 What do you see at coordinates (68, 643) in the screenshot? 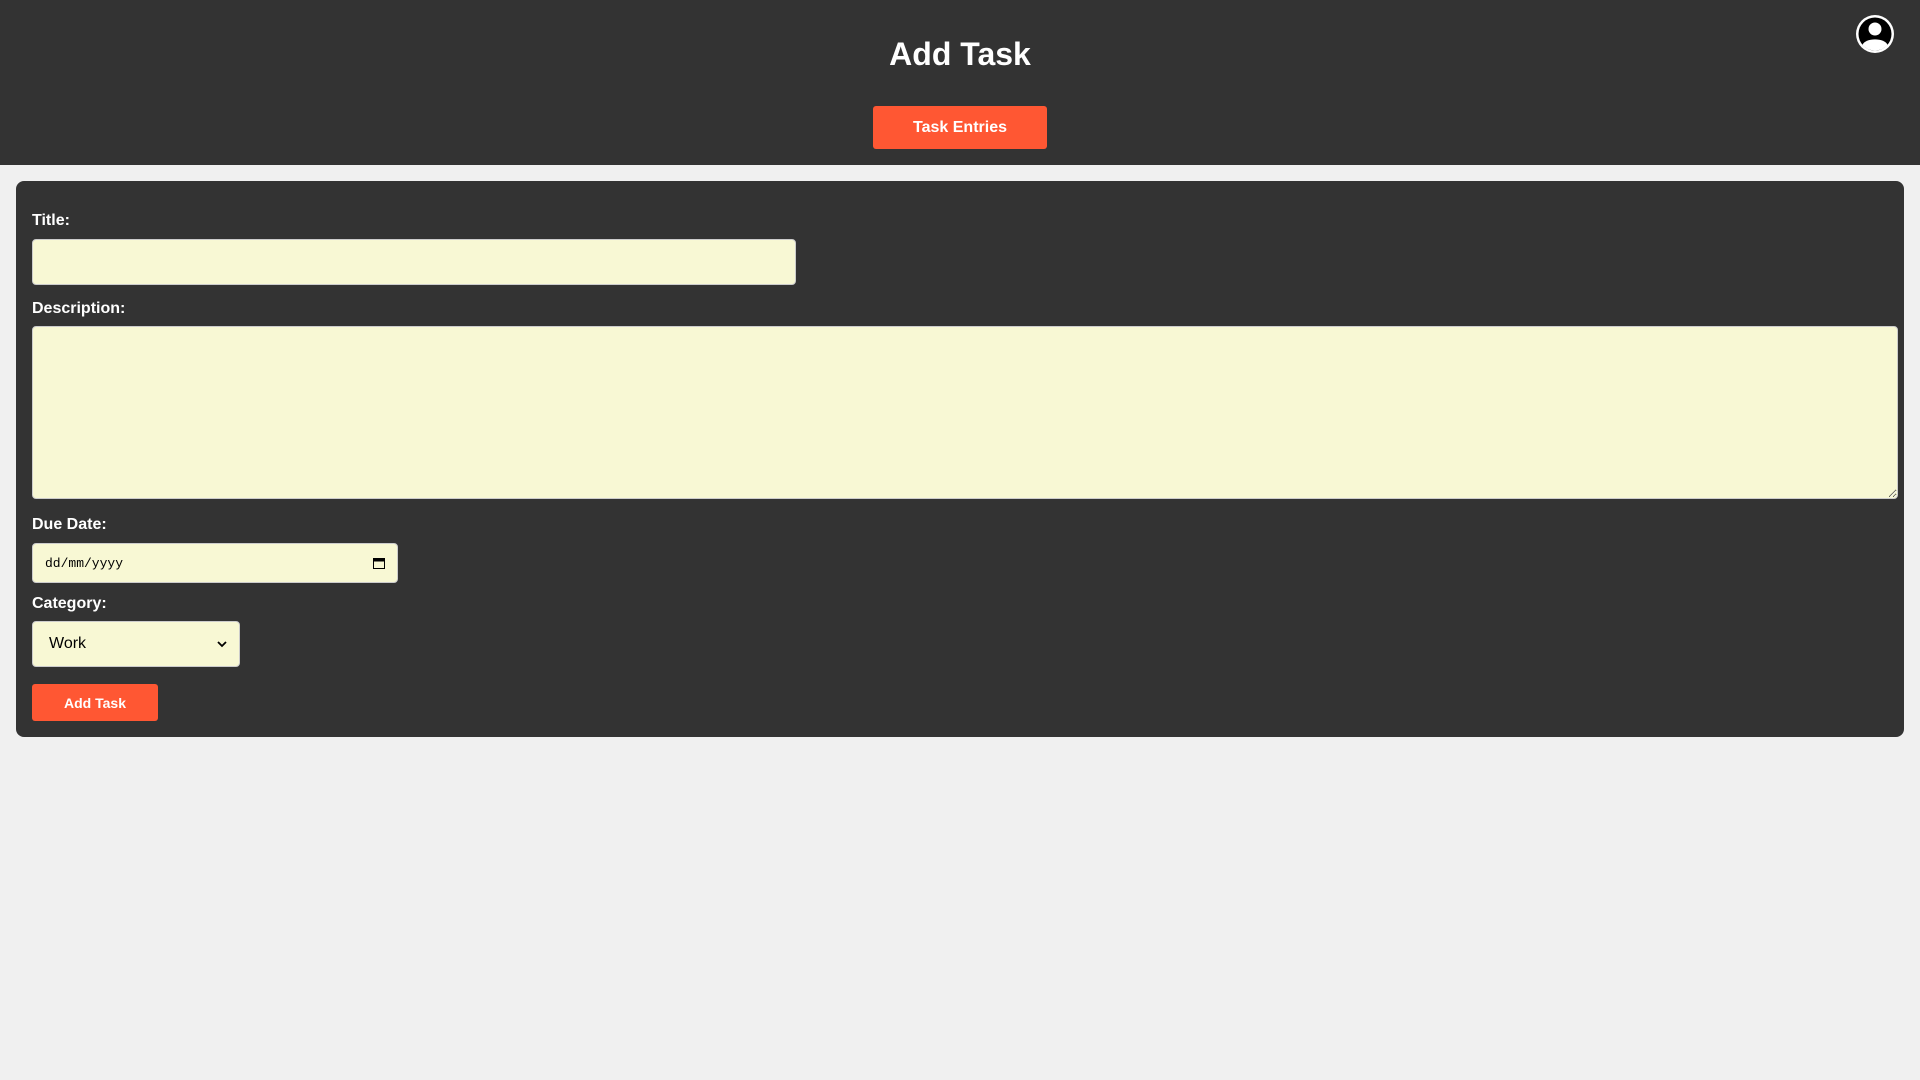
I see `category-selected-value: Work` at bounding box center [68, 643].